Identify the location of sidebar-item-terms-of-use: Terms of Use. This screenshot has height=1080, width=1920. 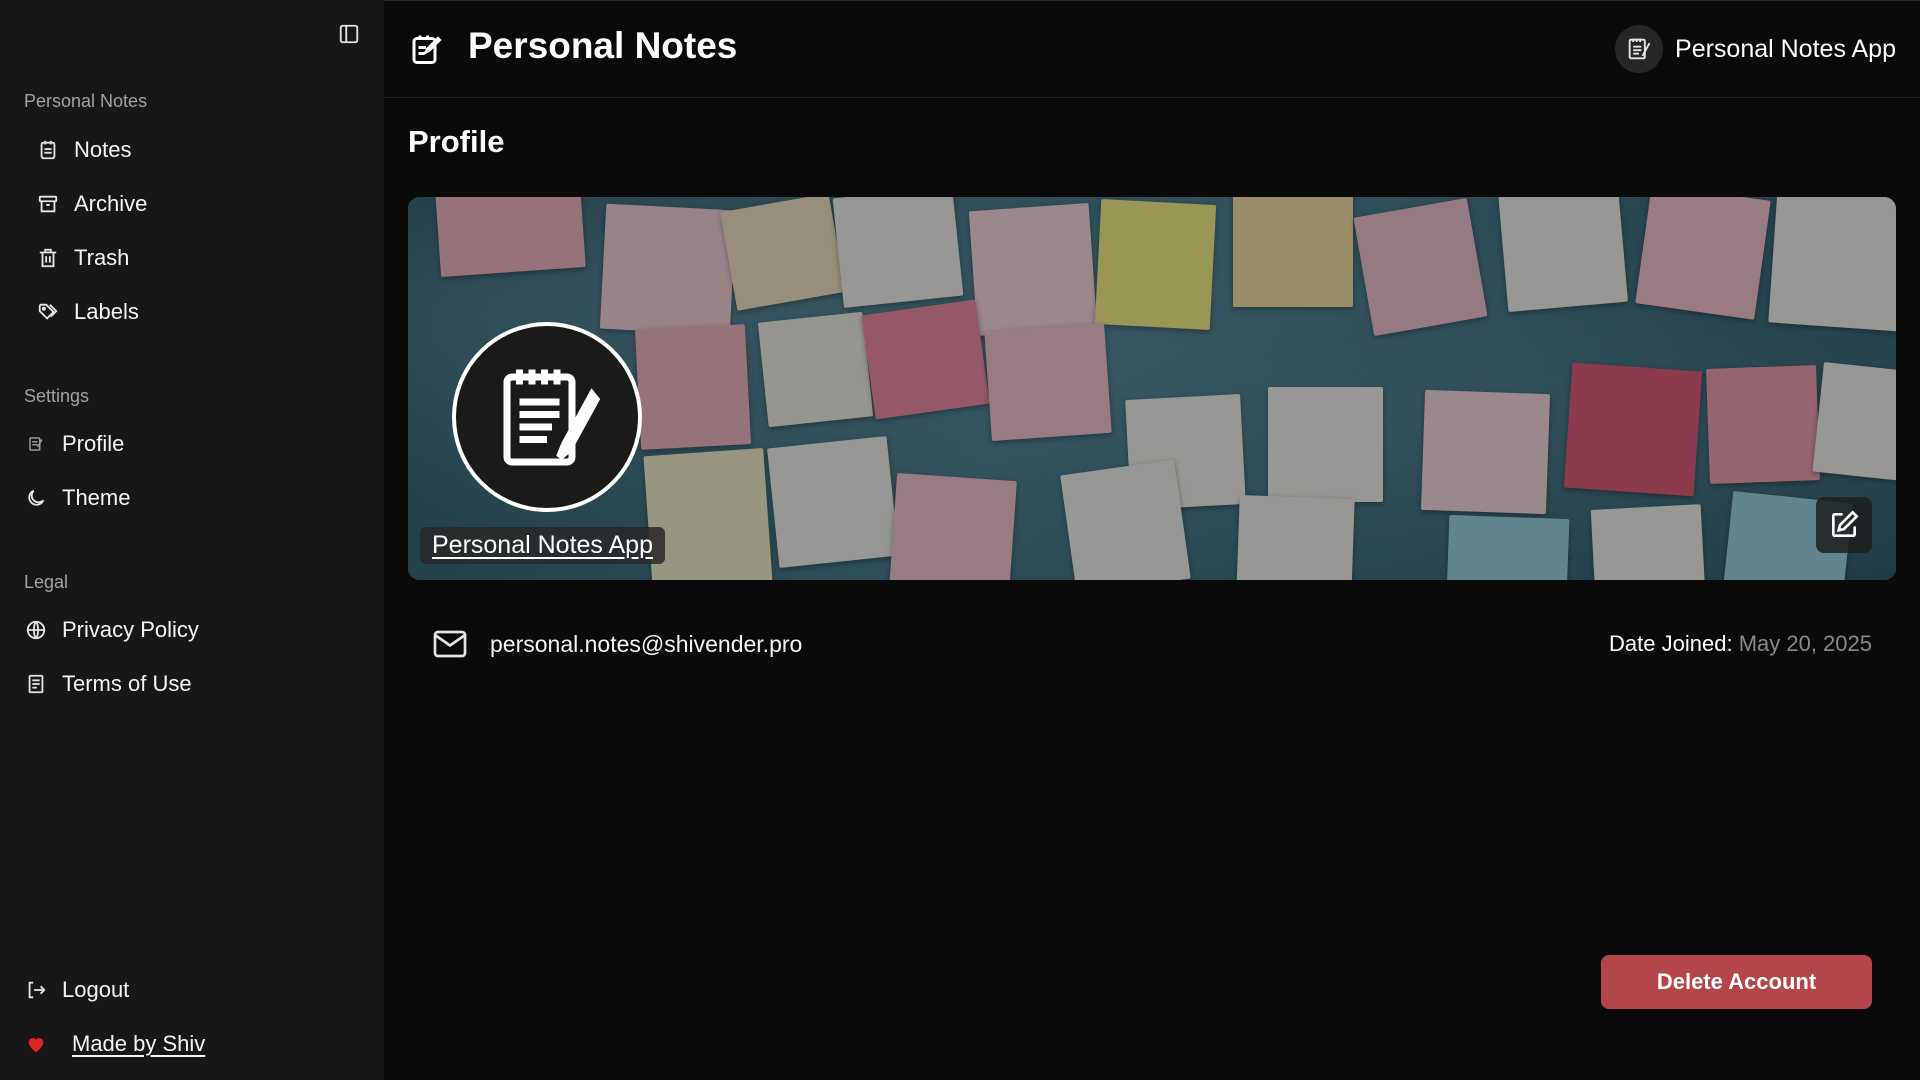
(192, 684).